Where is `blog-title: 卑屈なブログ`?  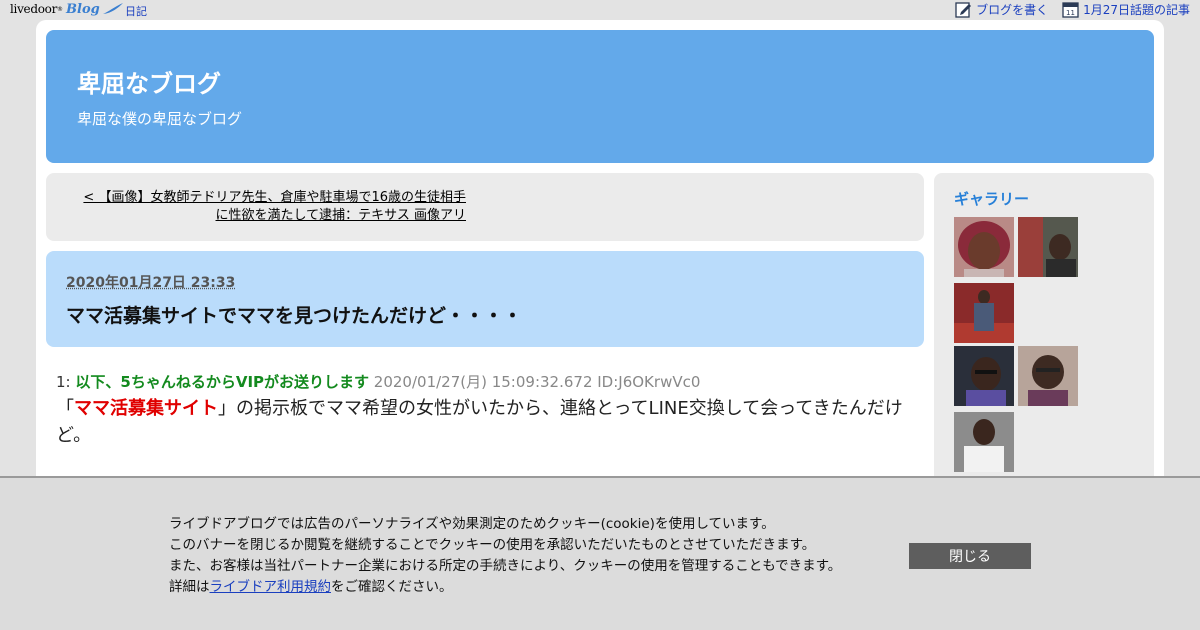 blog-title: 卑屈なブログ is located at coordinates (149, 81).